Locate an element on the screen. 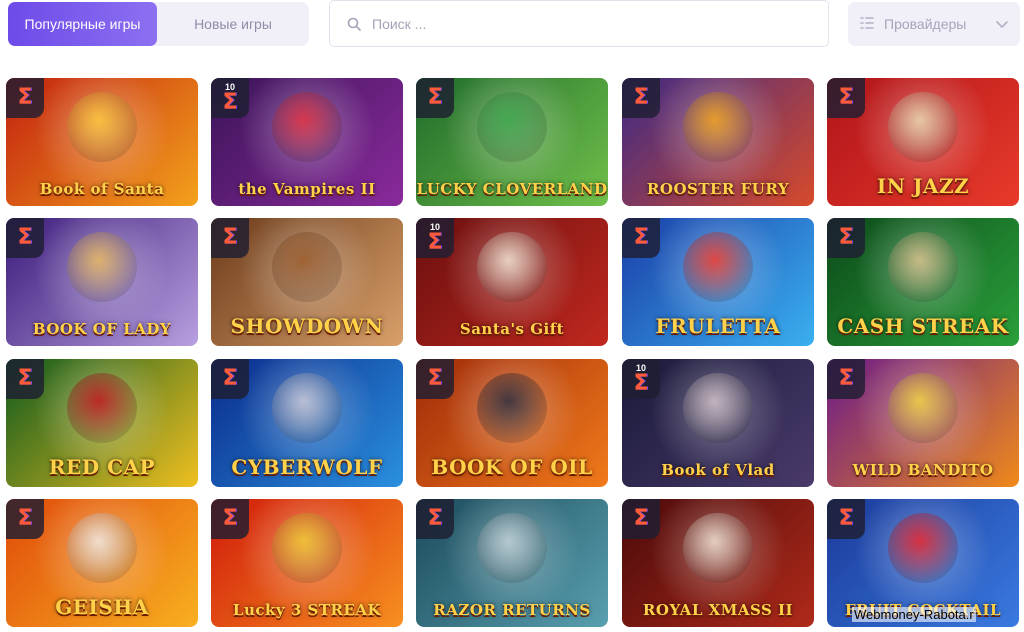  game-card: Σ ROOSTER FURY is located at coordinates (718, 142).